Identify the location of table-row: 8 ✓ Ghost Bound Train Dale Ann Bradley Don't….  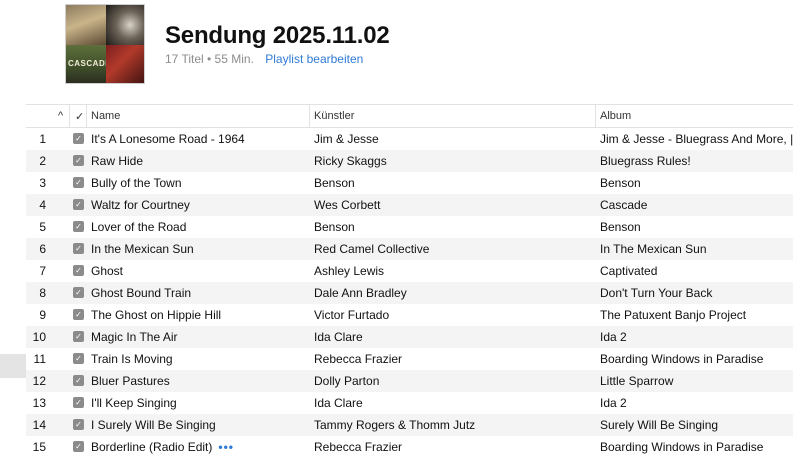
(409, 293).